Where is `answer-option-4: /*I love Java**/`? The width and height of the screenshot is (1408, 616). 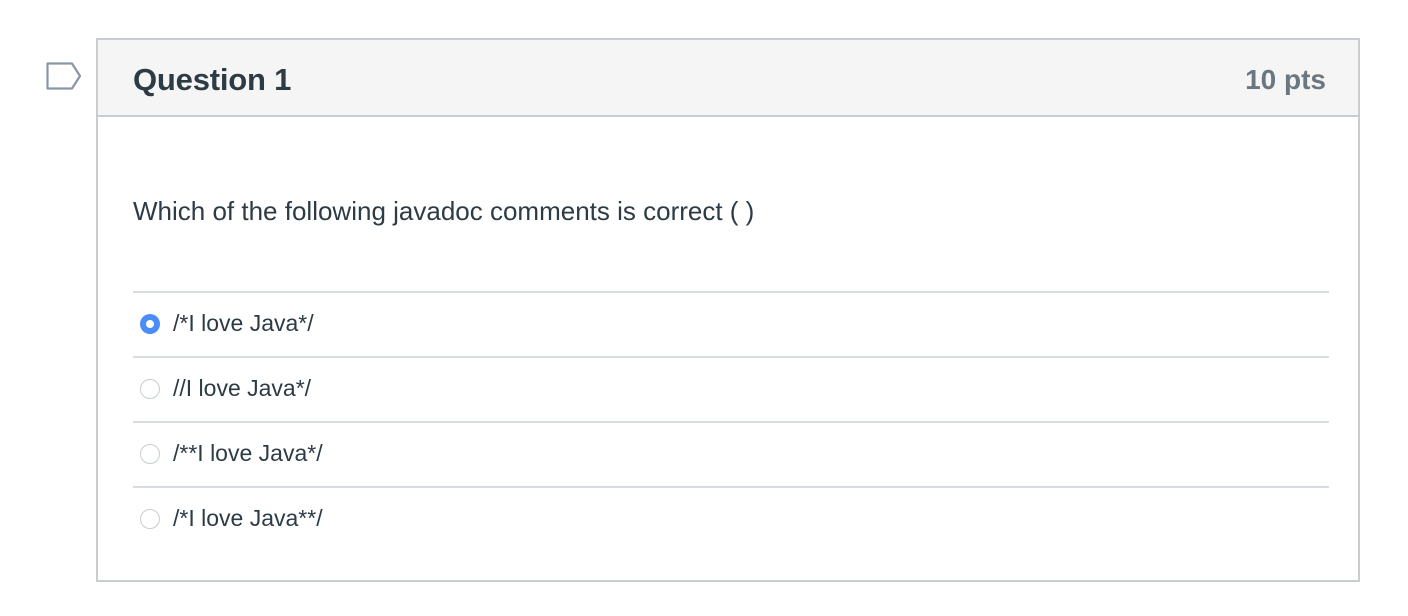
answer-option-4: /*I love Java**/ is located at coordinates (731, 518).